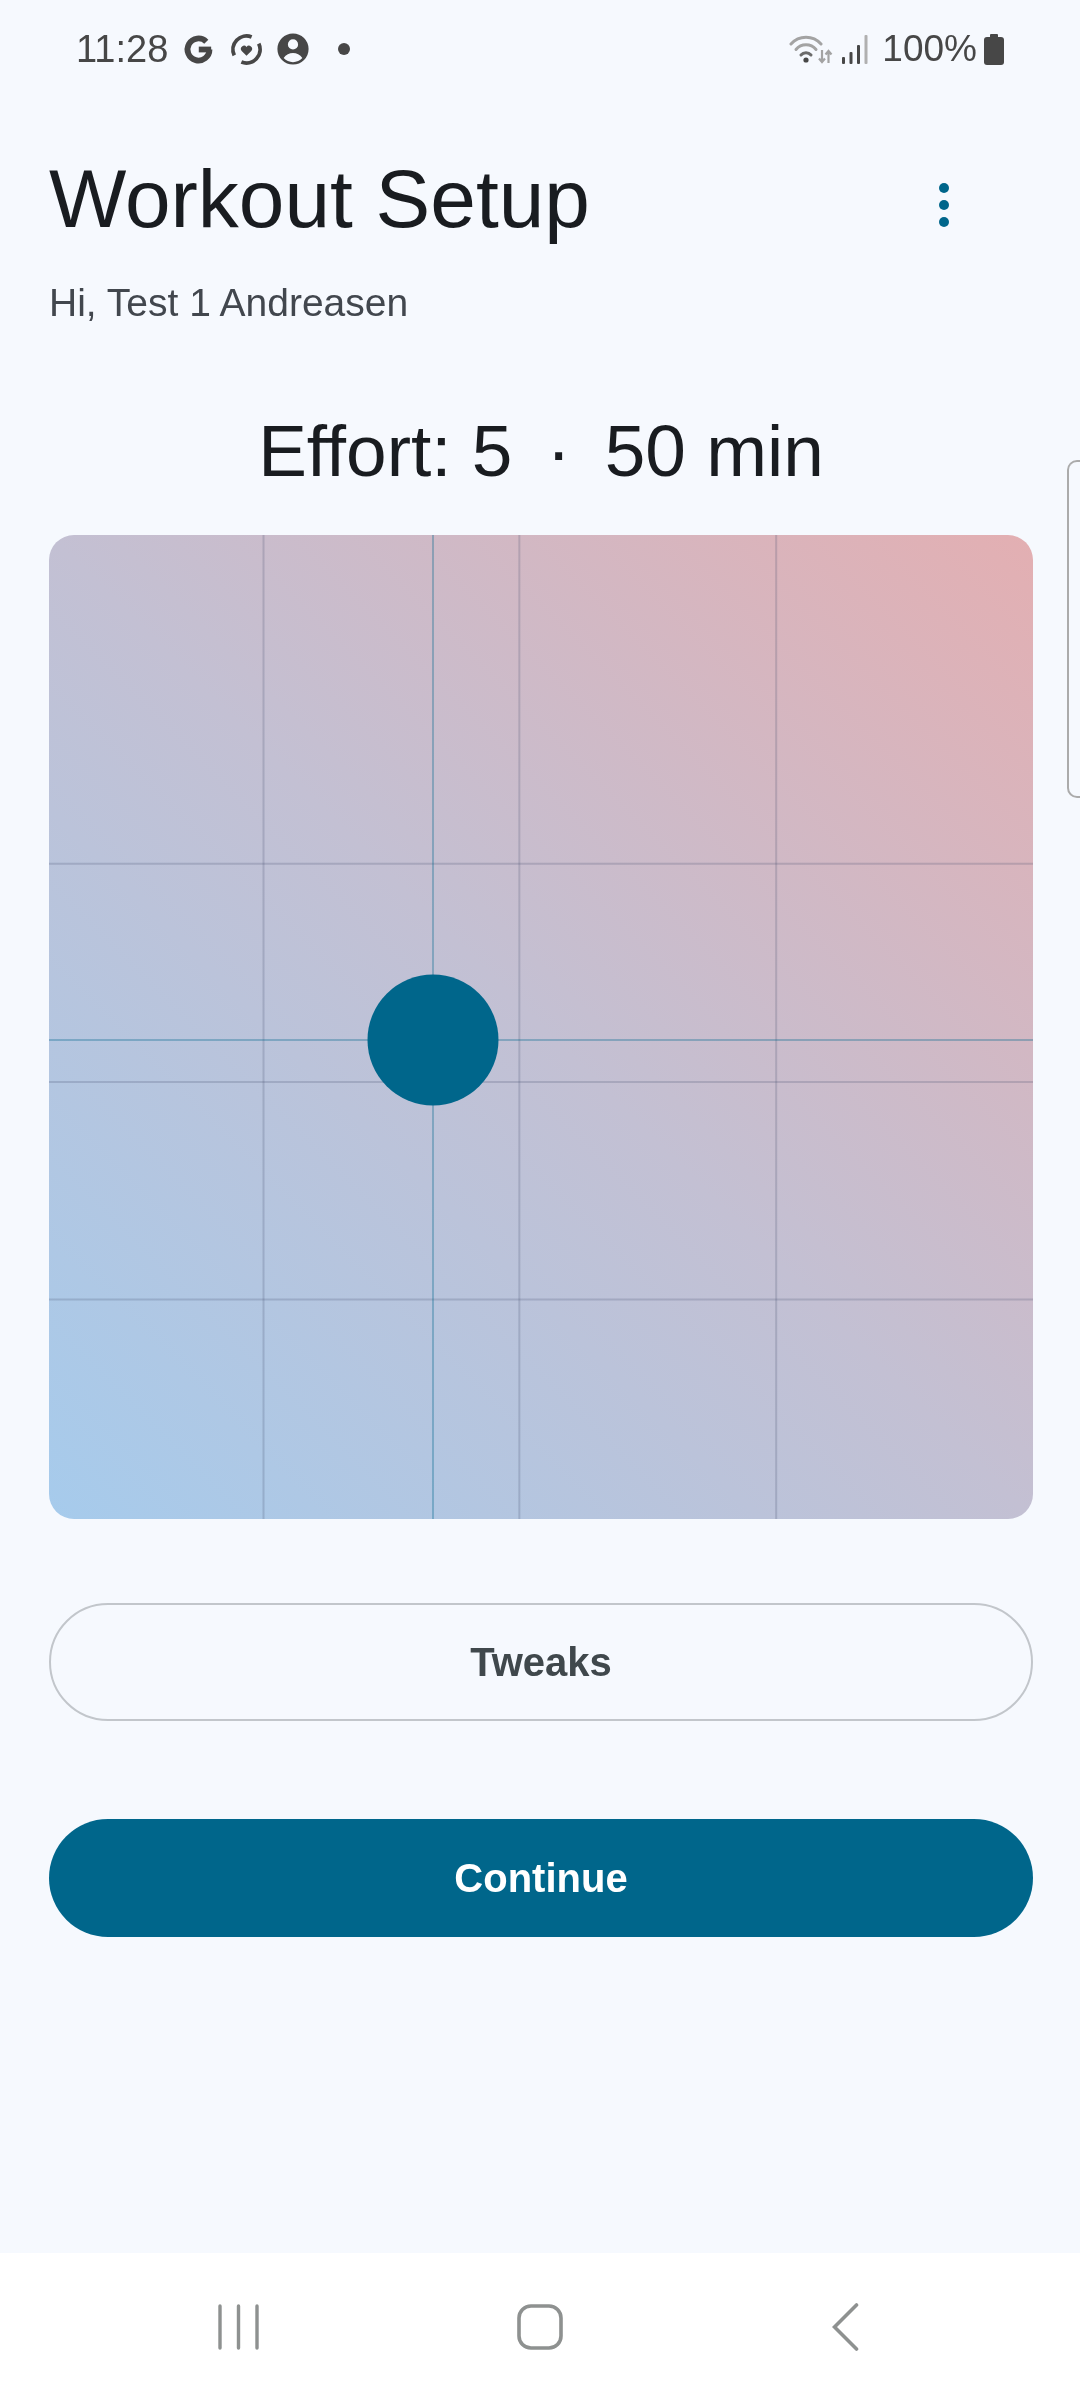 The image size is (1080, 2400). Describe the element at coordinates (1073, 629) in the screenshot. I see `edge-panel-handle` at that location.